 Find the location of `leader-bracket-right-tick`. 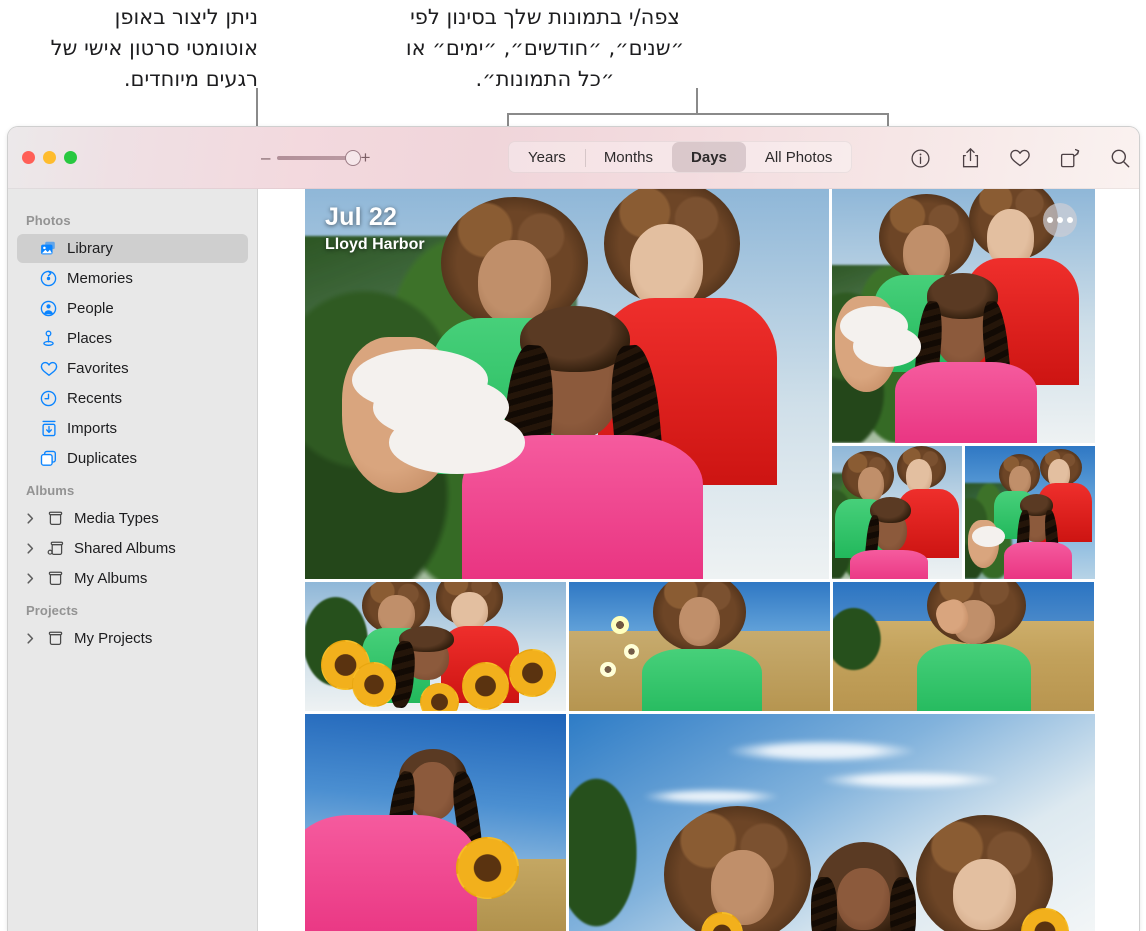

leader-bracket-right-tick is located at coordinates (888, 119).